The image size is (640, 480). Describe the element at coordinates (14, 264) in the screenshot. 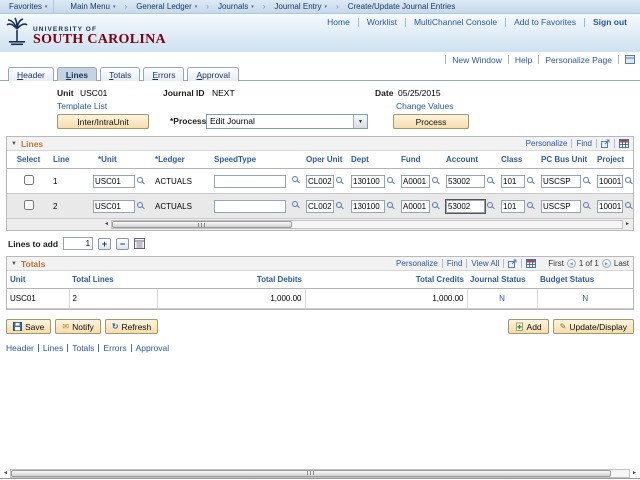

I see `collapse-triangle-icon: ▼` at that location.